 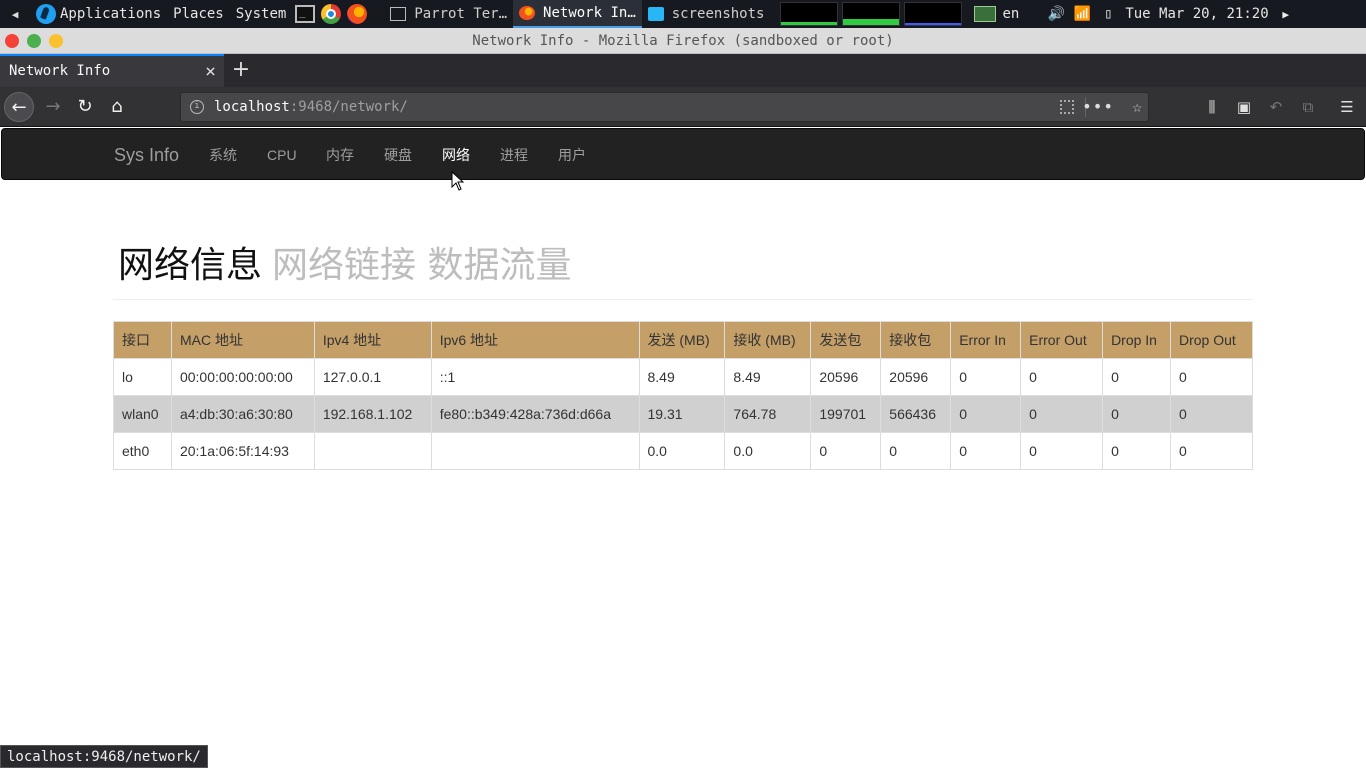 I want to click on places-menu: Places, so click(x=198, y=14).